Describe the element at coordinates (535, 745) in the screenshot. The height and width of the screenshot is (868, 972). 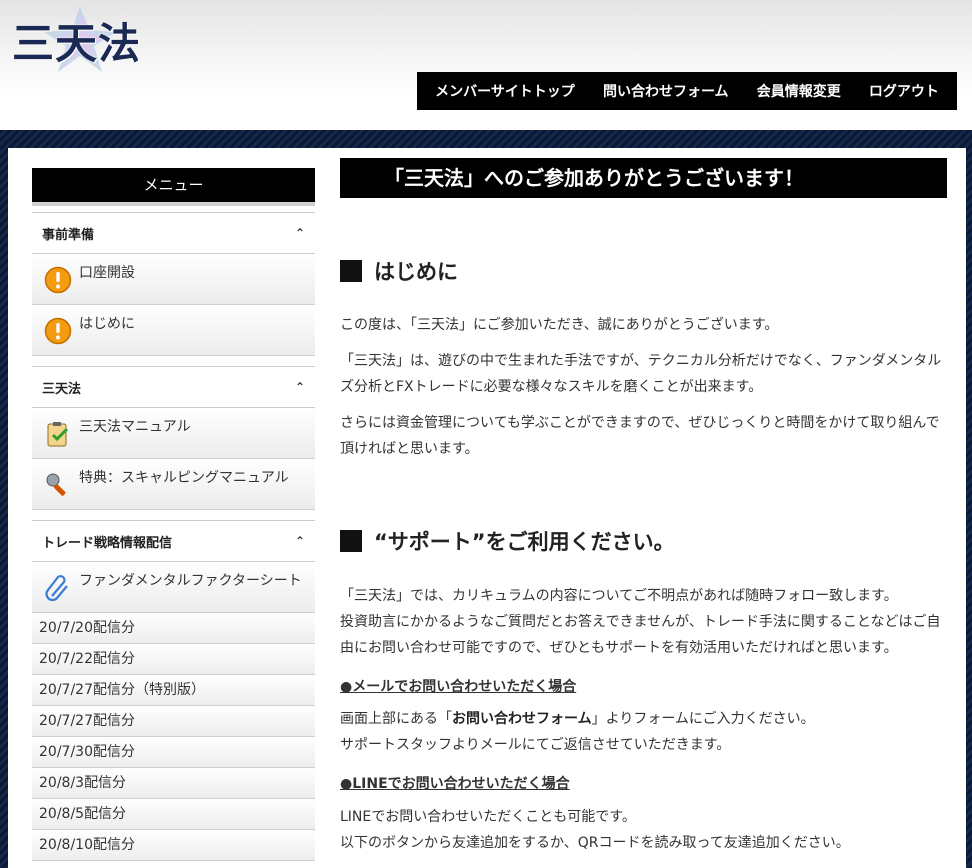
I see `mail-paragraph-2: サポートスタッフよりメールにてご返信させていただきます。` at that location.